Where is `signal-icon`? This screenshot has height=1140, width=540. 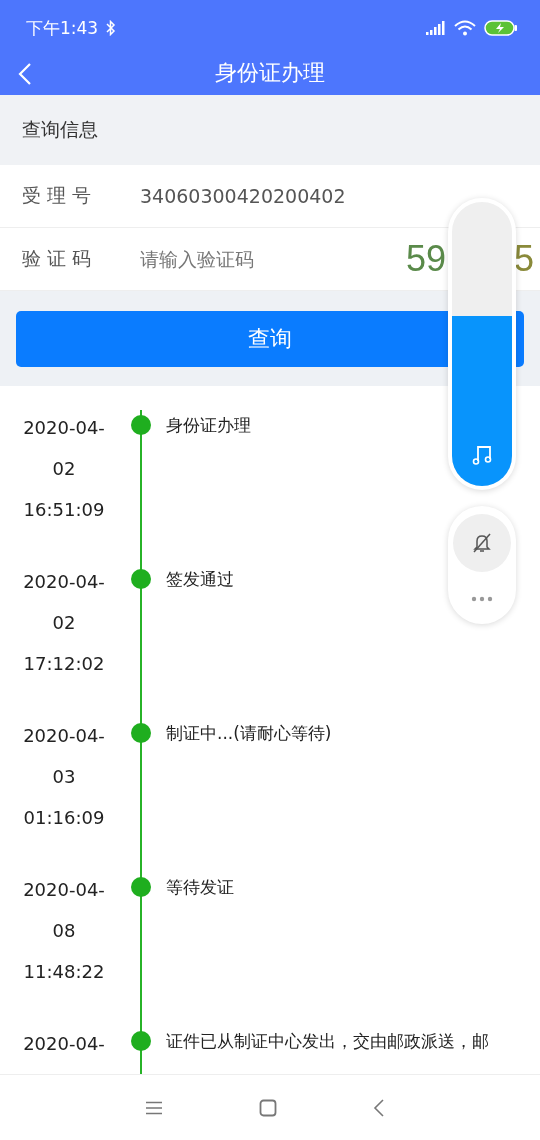 signal-icon is located at coordinates (436, 28).